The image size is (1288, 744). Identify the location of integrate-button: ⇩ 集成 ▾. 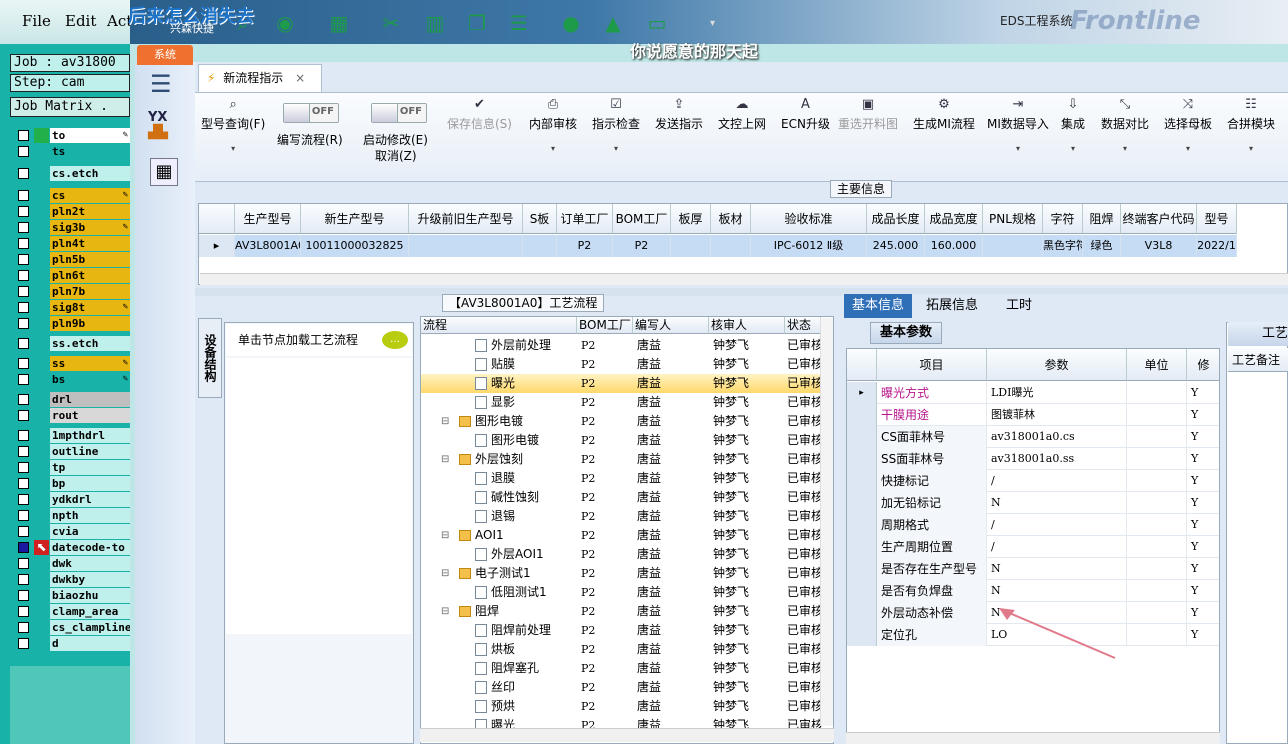
(1073, 125).